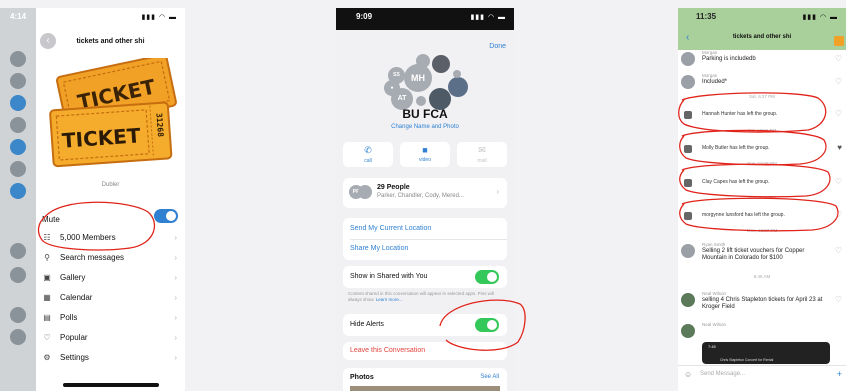  I want to click on send-location-button: Send My Current Location, so click(390, 228).